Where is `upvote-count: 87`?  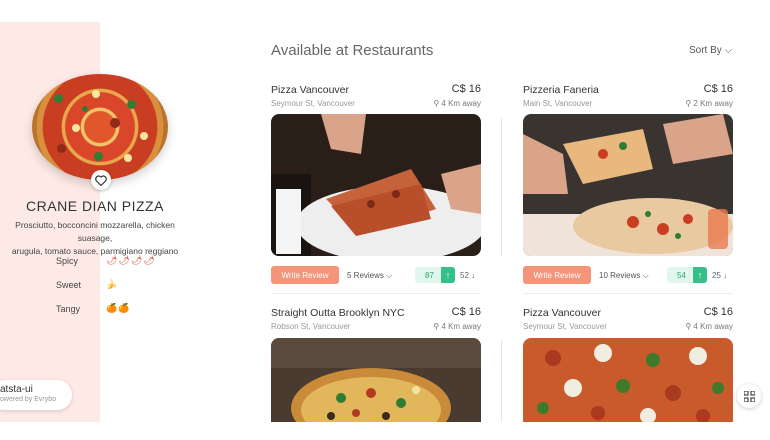
upvote-count: 87 is located at coordinates (429, 275).